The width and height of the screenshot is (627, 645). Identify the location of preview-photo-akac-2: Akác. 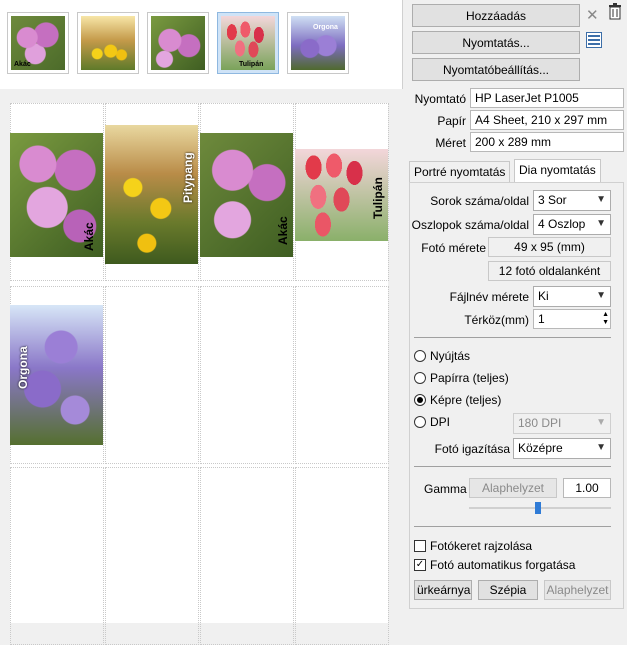
(246, 195).